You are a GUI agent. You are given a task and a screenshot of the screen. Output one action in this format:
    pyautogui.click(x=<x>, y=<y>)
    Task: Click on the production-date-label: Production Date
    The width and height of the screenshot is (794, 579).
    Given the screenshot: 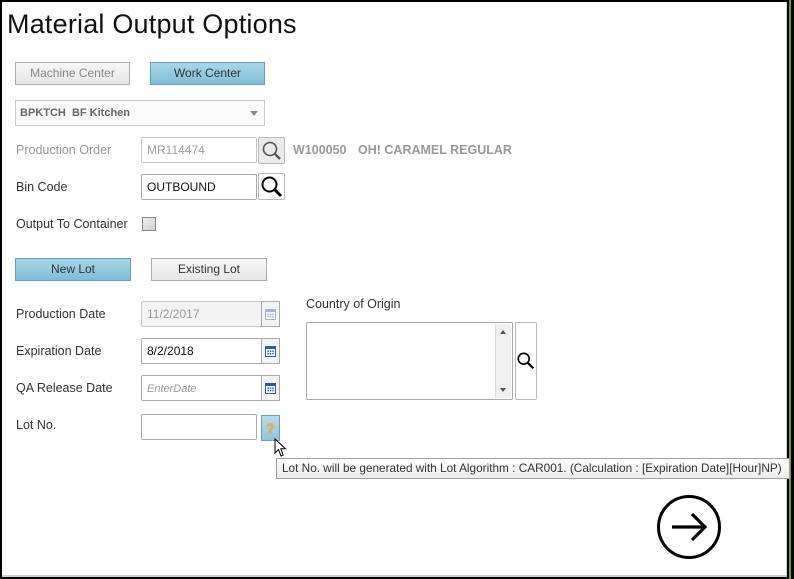 What is the action you would take?
    pyautogui.click(x=61, y=314)
    